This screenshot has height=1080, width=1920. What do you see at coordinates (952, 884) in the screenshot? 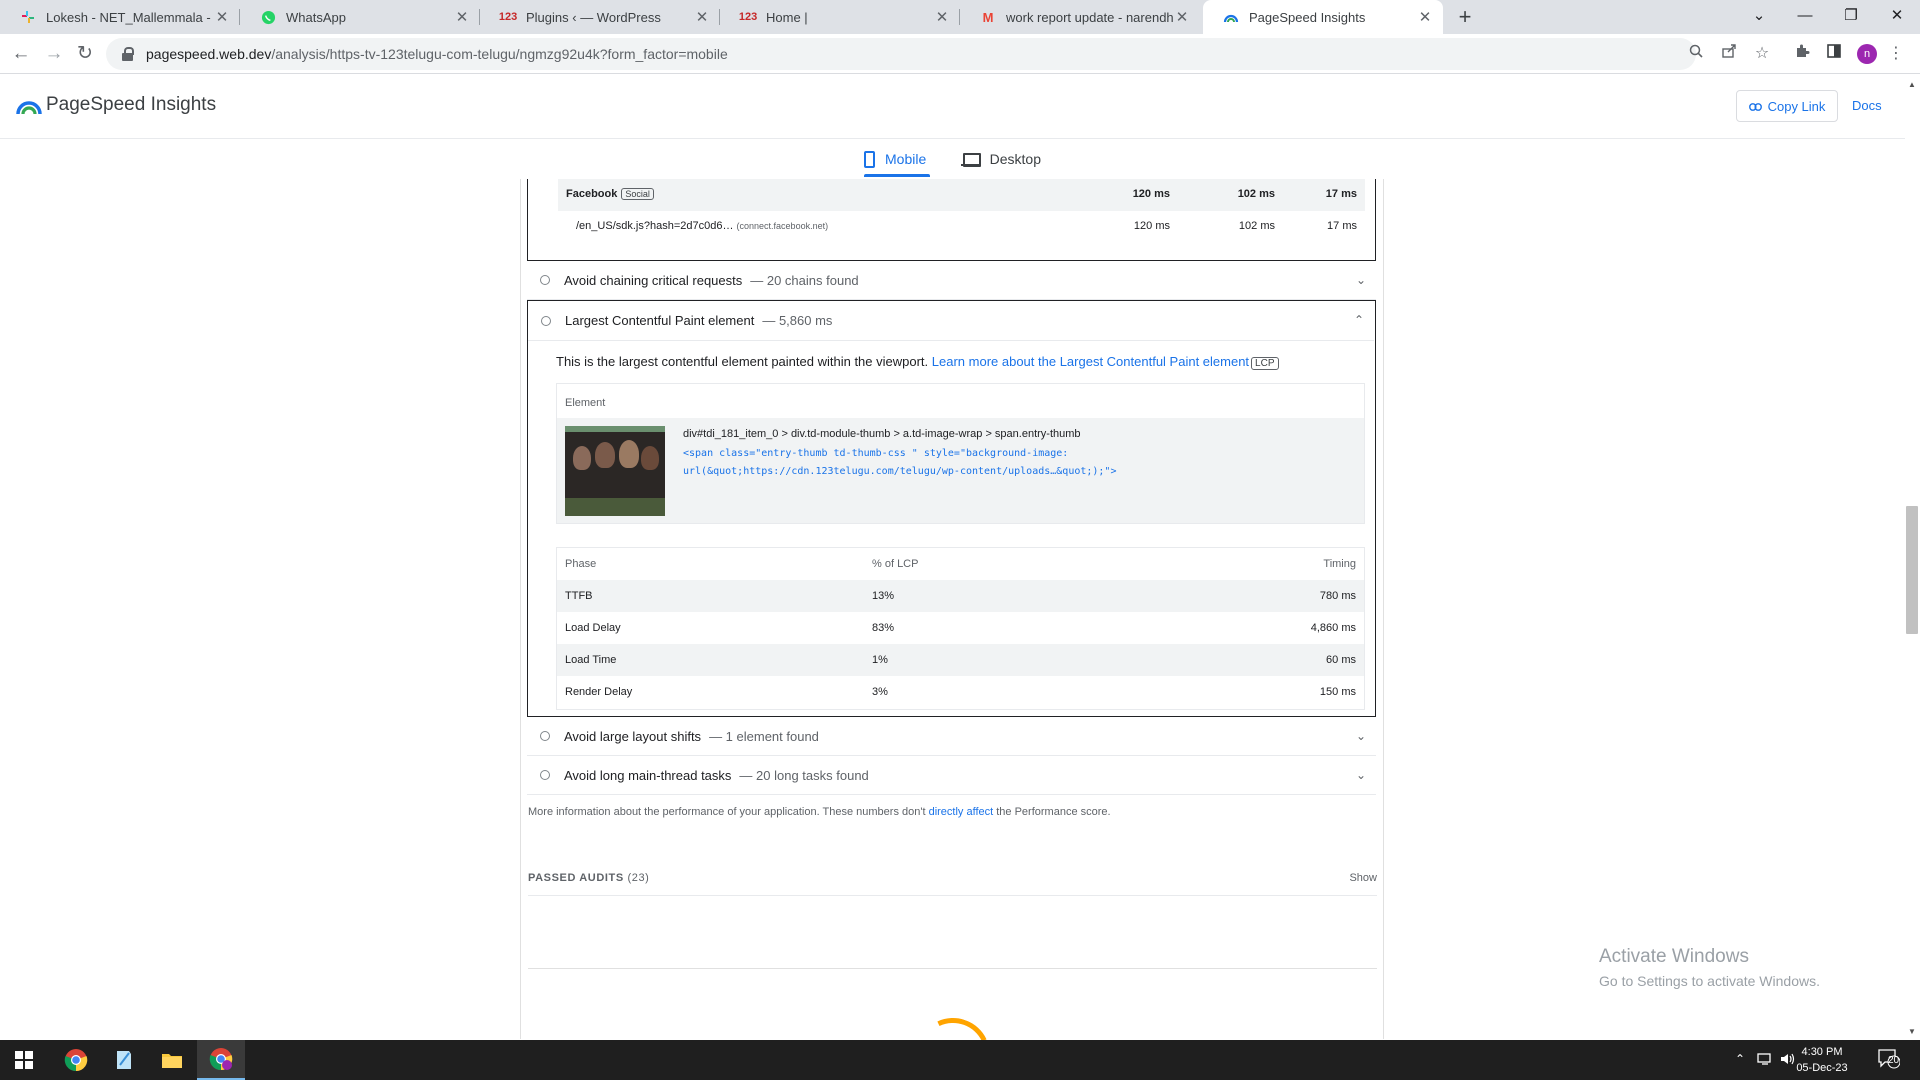
I see `passed-audits-header: PASSED AUDITS (23) Show` at bounding box center [952, 884].